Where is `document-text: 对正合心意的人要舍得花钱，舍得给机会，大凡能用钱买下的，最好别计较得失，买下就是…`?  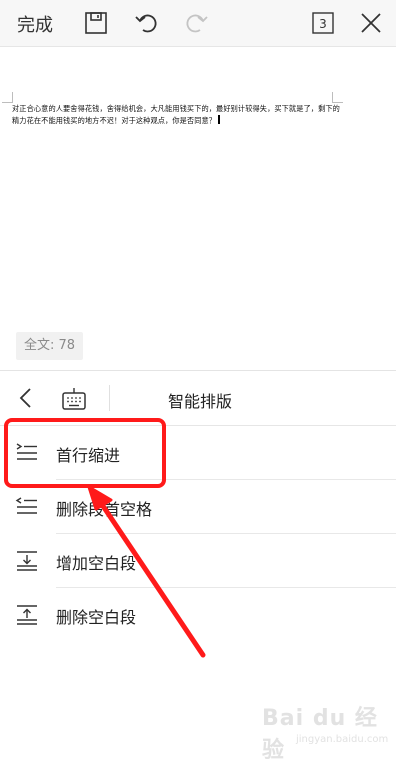 document-text: 对正合心意的人要舍得花钱，舍得给机会，大凡能用钱买下的，最好别计较得失，买下就是… is located at coordinates (176, 114).